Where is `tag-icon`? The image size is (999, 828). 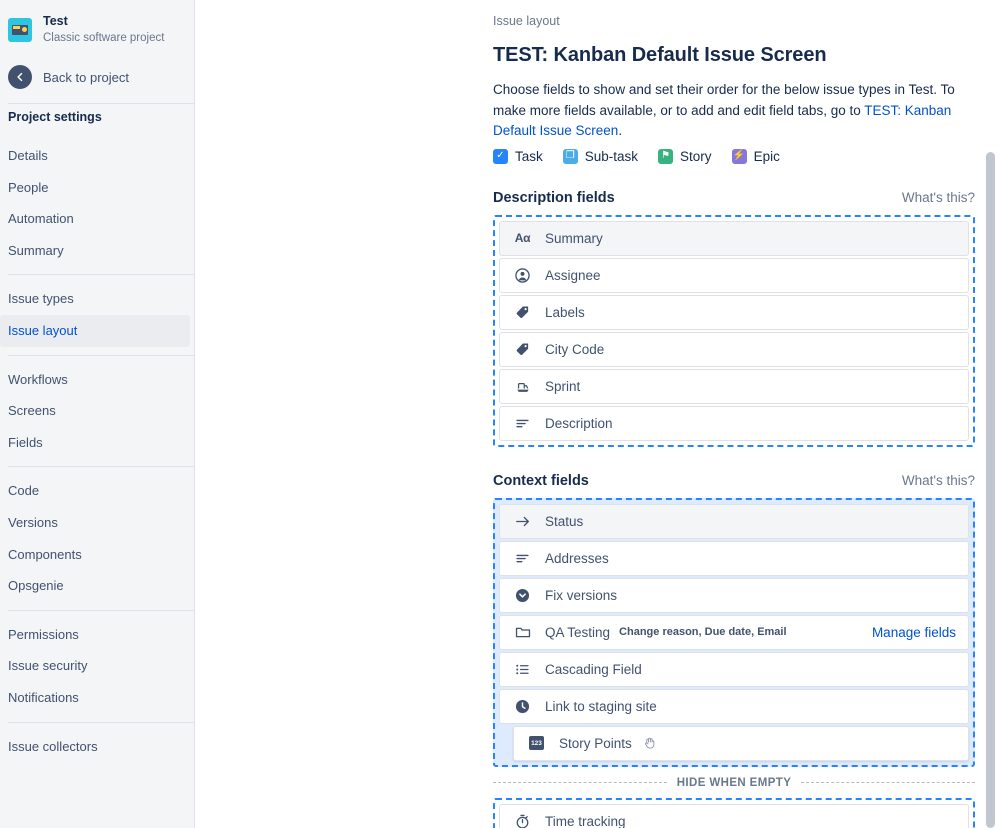
tag-icon is located at coordinates (522, 312).